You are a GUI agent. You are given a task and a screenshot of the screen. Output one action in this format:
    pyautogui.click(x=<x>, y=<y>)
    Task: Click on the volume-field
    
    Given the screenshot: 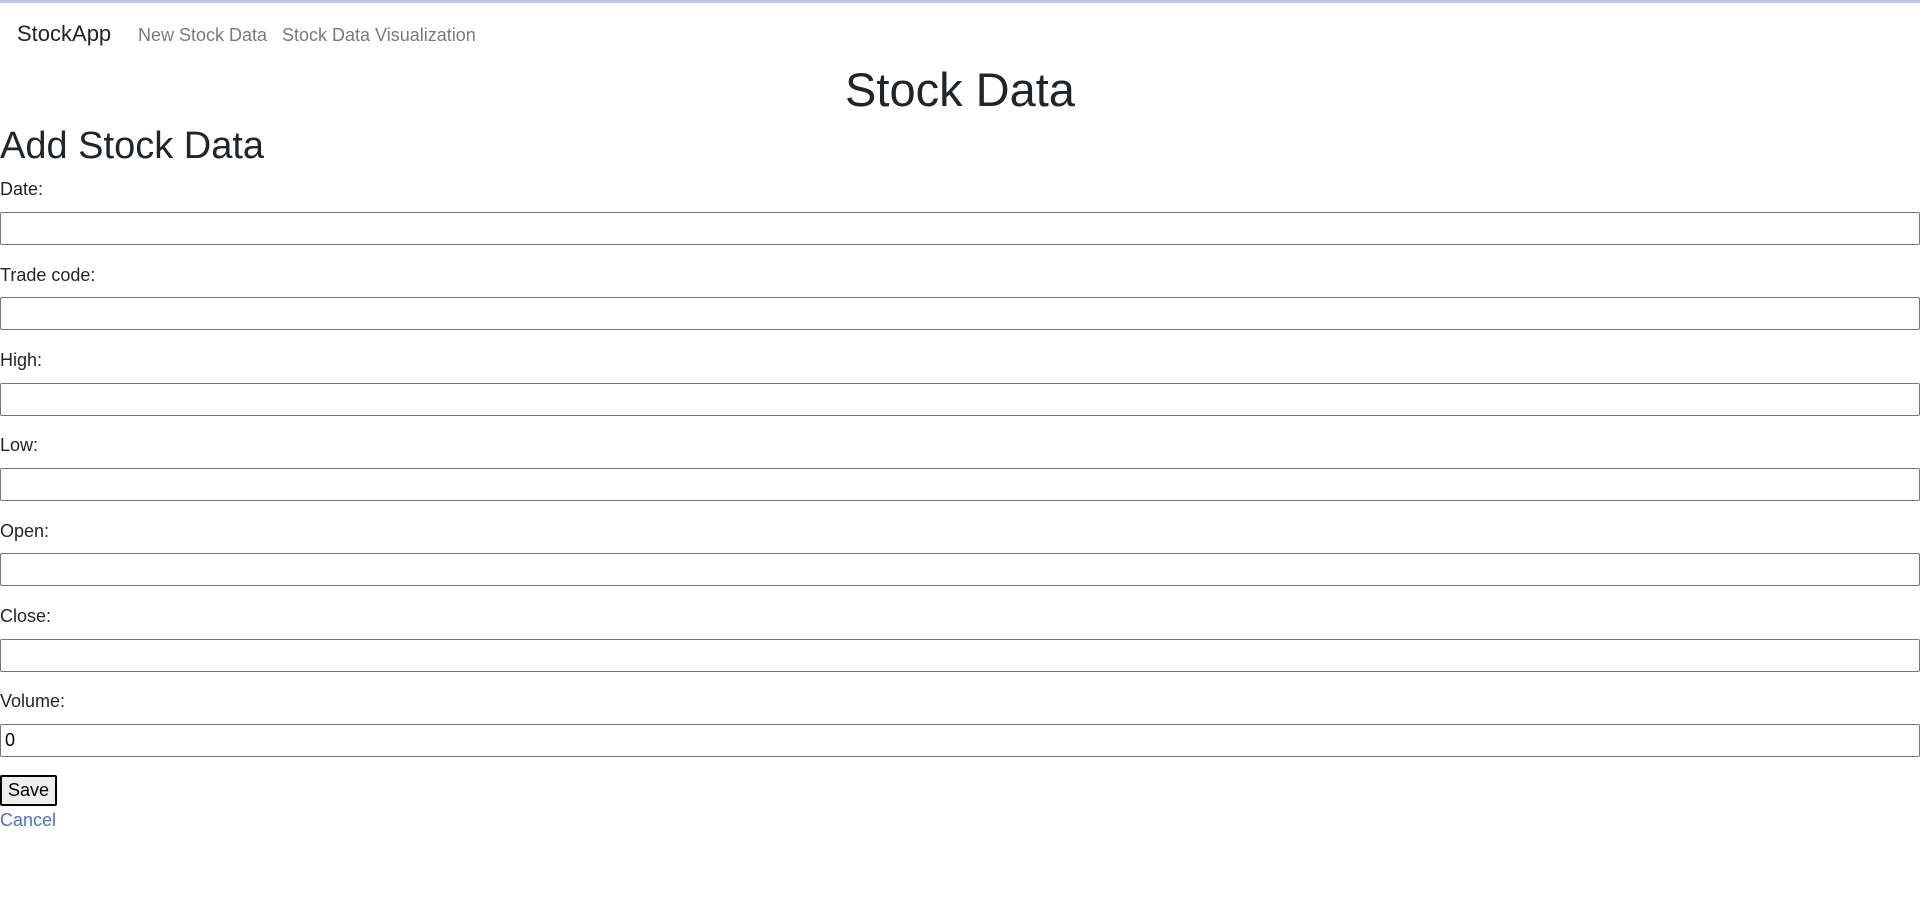 What is the action you would take?
    pyautogui.click(x=960, y=740)
    